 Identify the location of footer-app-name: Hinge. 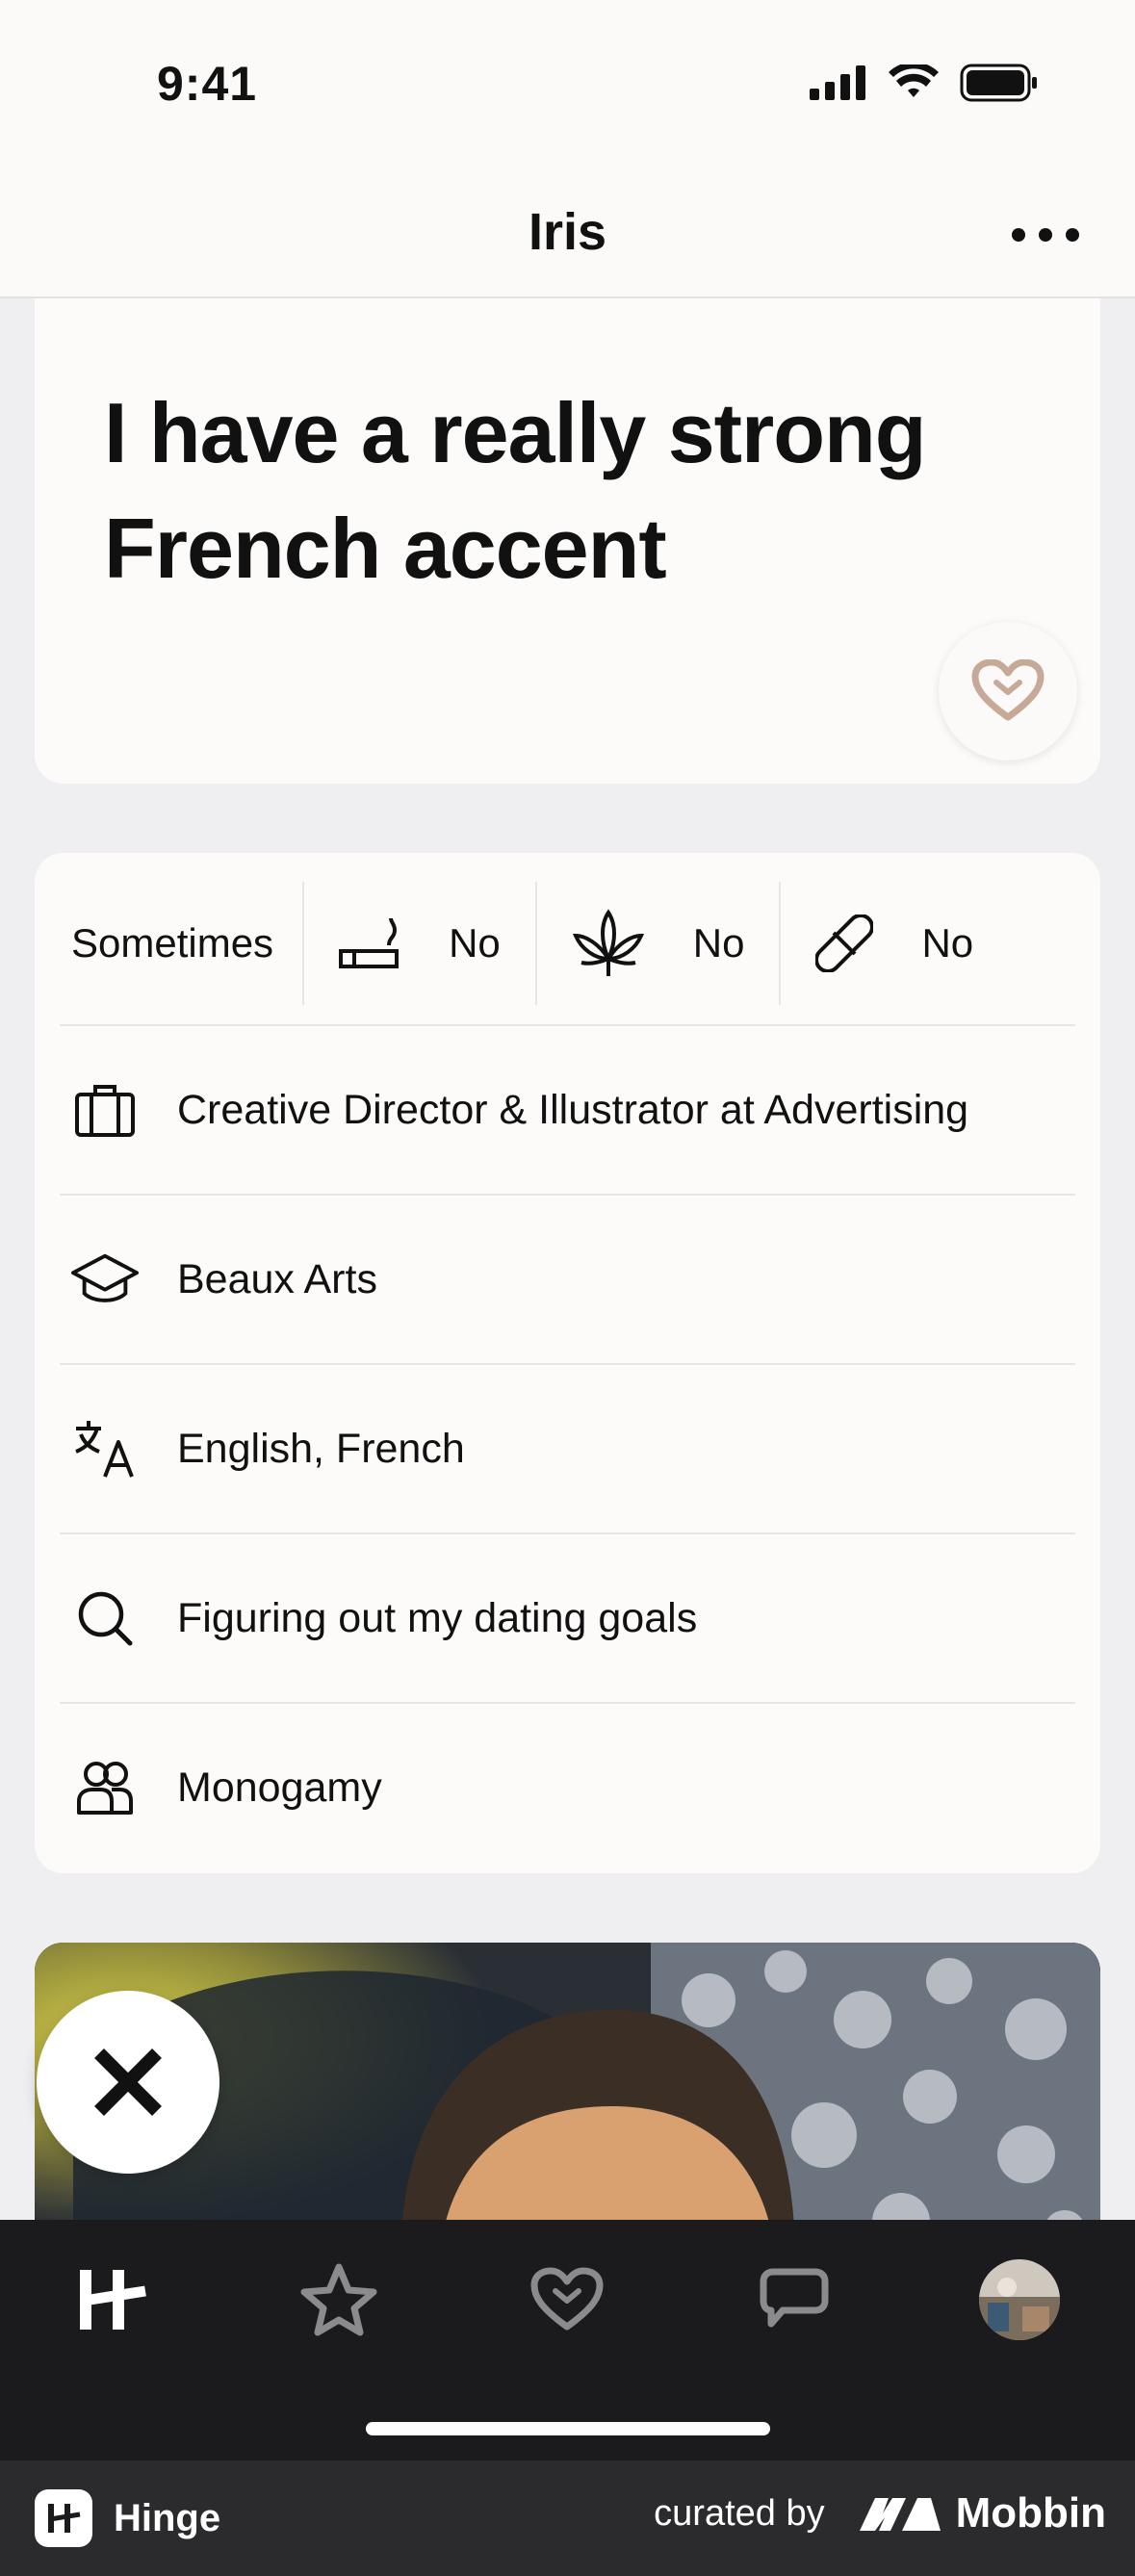
(167, 2518).